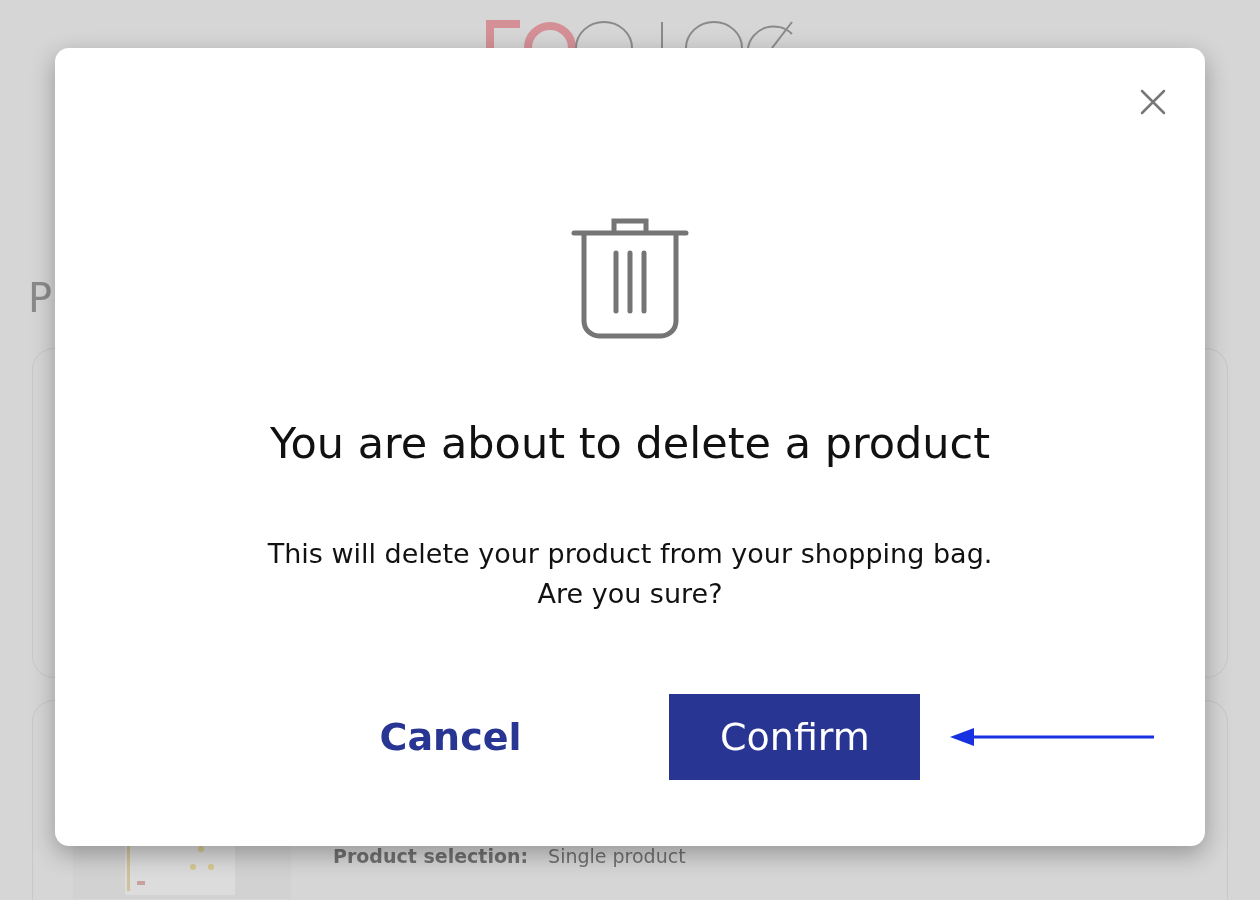 The width and height of the screenshot is (1260, 900). I want to click on cancel-button: Cancel, so click(450, 737).